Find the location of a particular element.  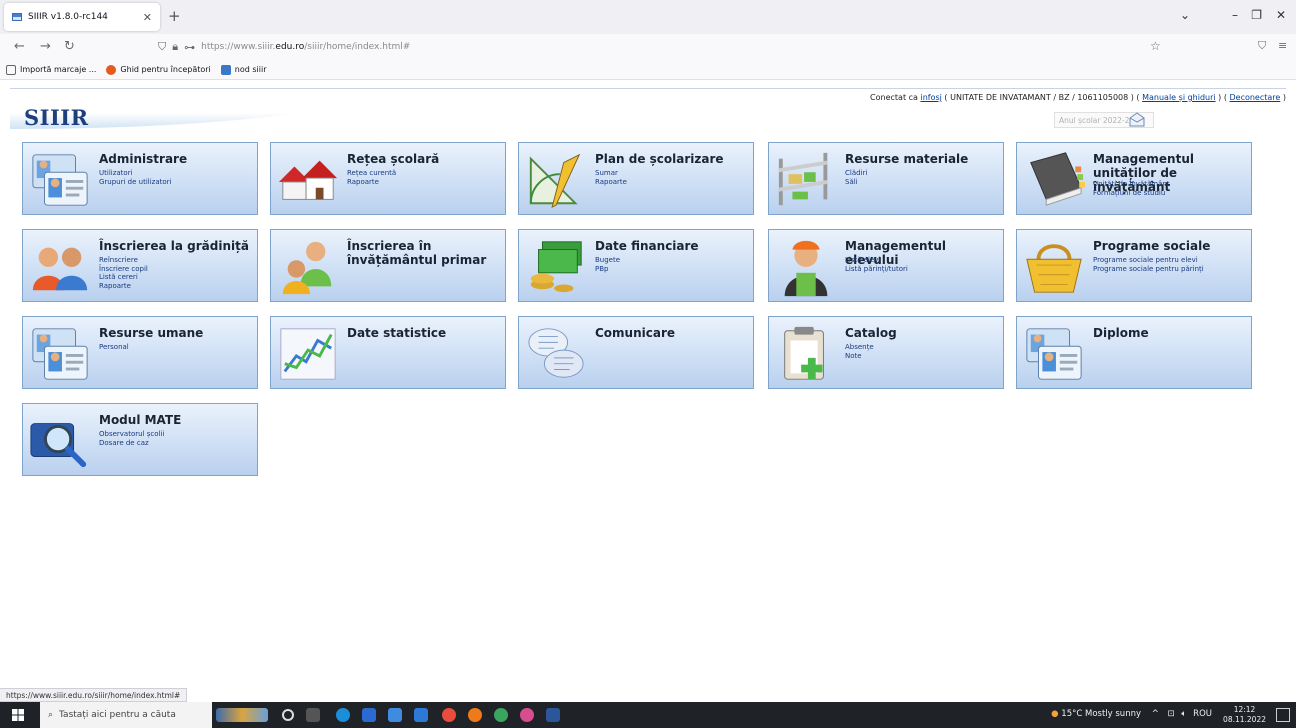

module-link: Programe sociale pentru părinți is located at coordinates (1148, 269).